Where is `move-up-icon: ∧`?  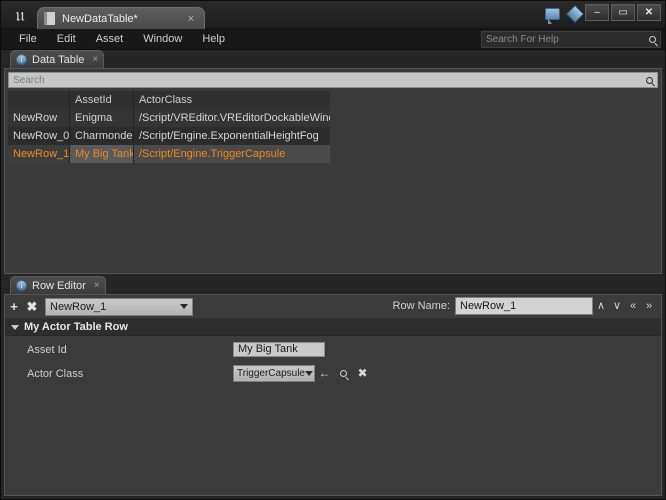
move-up-icon: ∧ is located at coordinates (601, 306).